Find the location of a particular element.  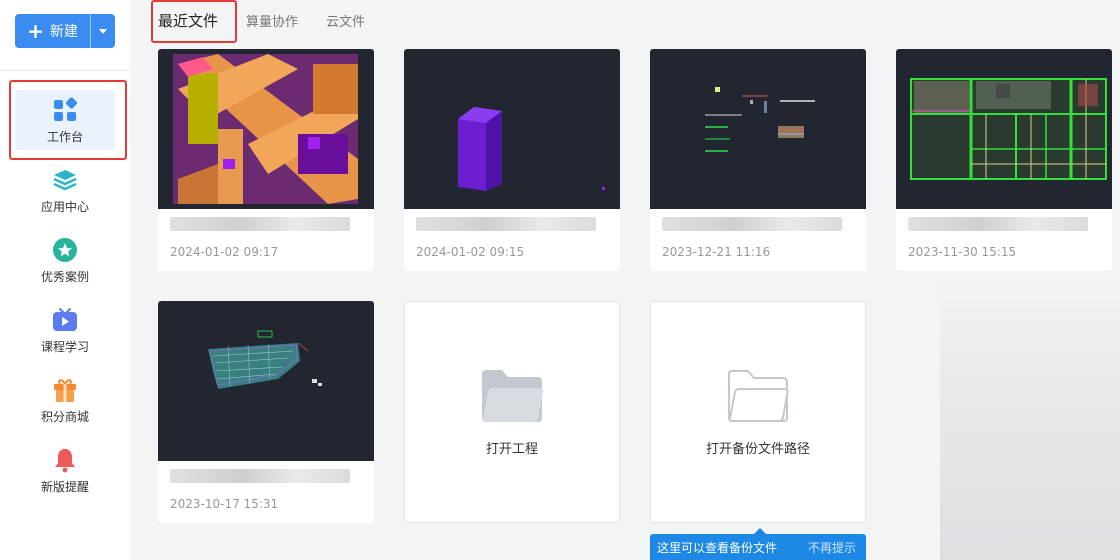

tab-quantity-collab: 算量协作 is located at coordinates (272, 20).